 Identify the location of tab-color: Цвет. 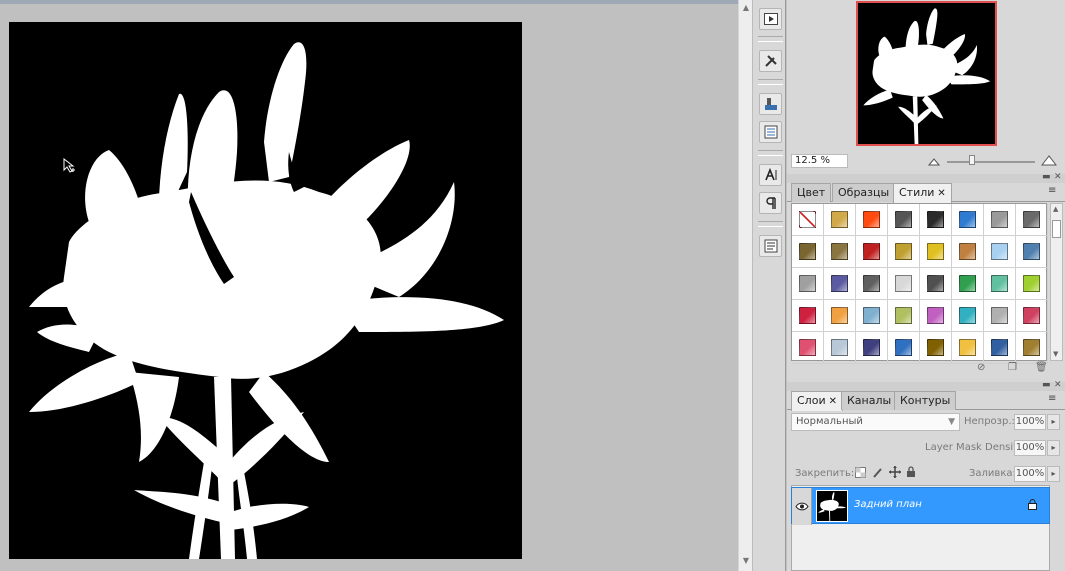
(811, 192).